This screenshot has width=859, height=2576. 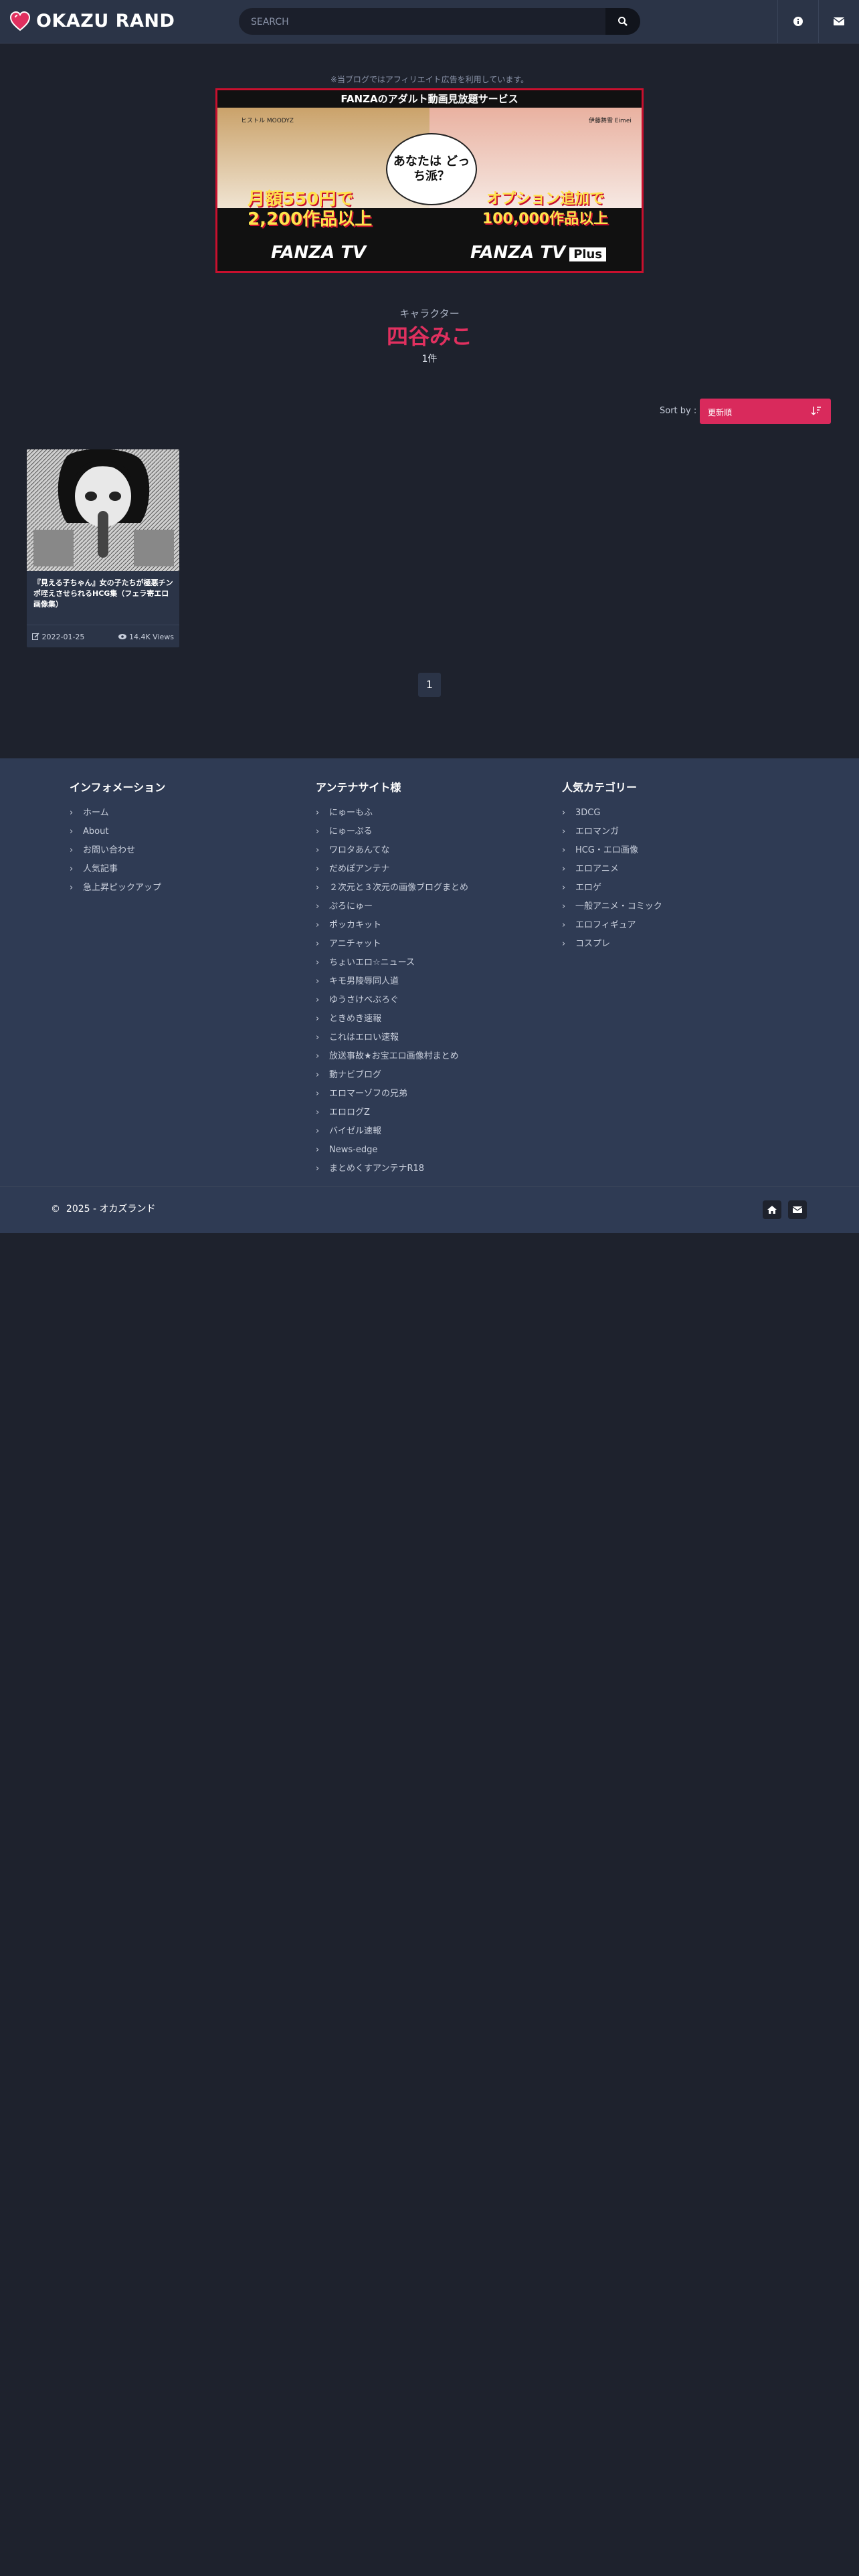 What do you see at coordinates (392, 906) in the screenshot?
I see `footer-link: › ぷろにゅー` at bounding box center [392, 906].